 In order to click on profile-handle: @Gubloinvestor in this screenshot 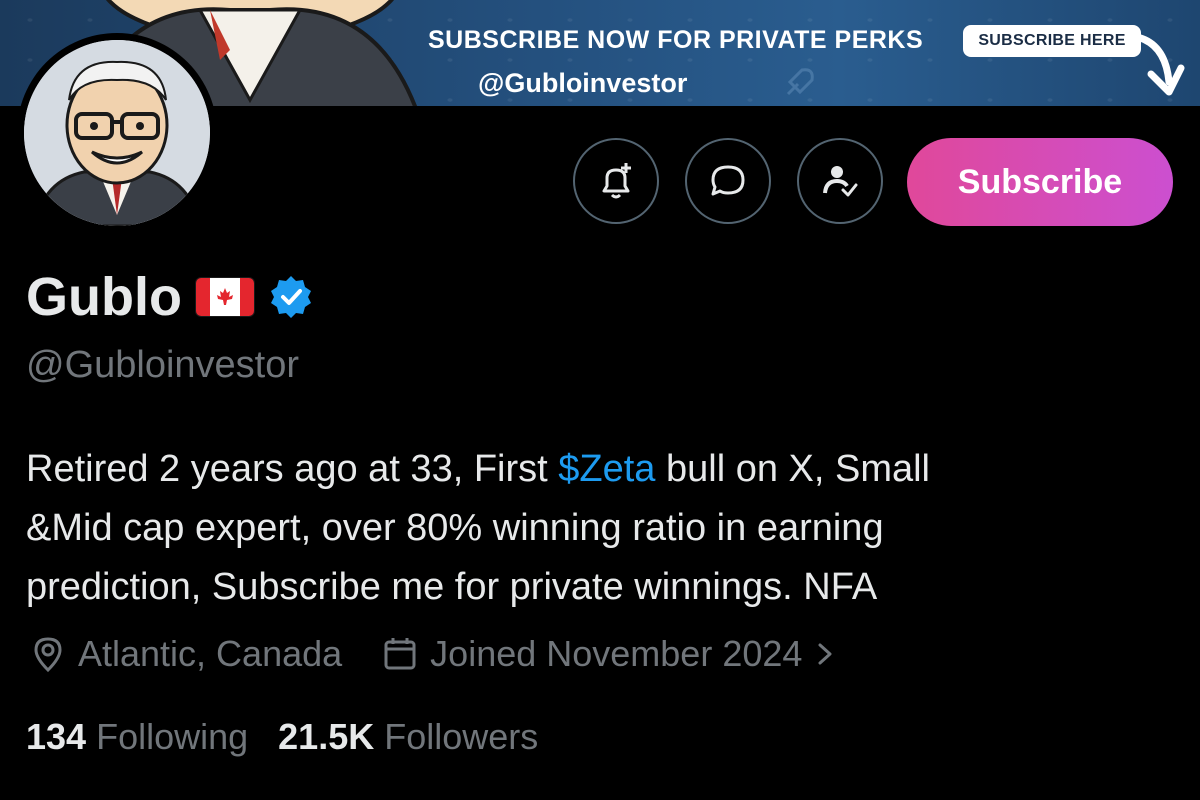, I will do `click(163, 365)`.